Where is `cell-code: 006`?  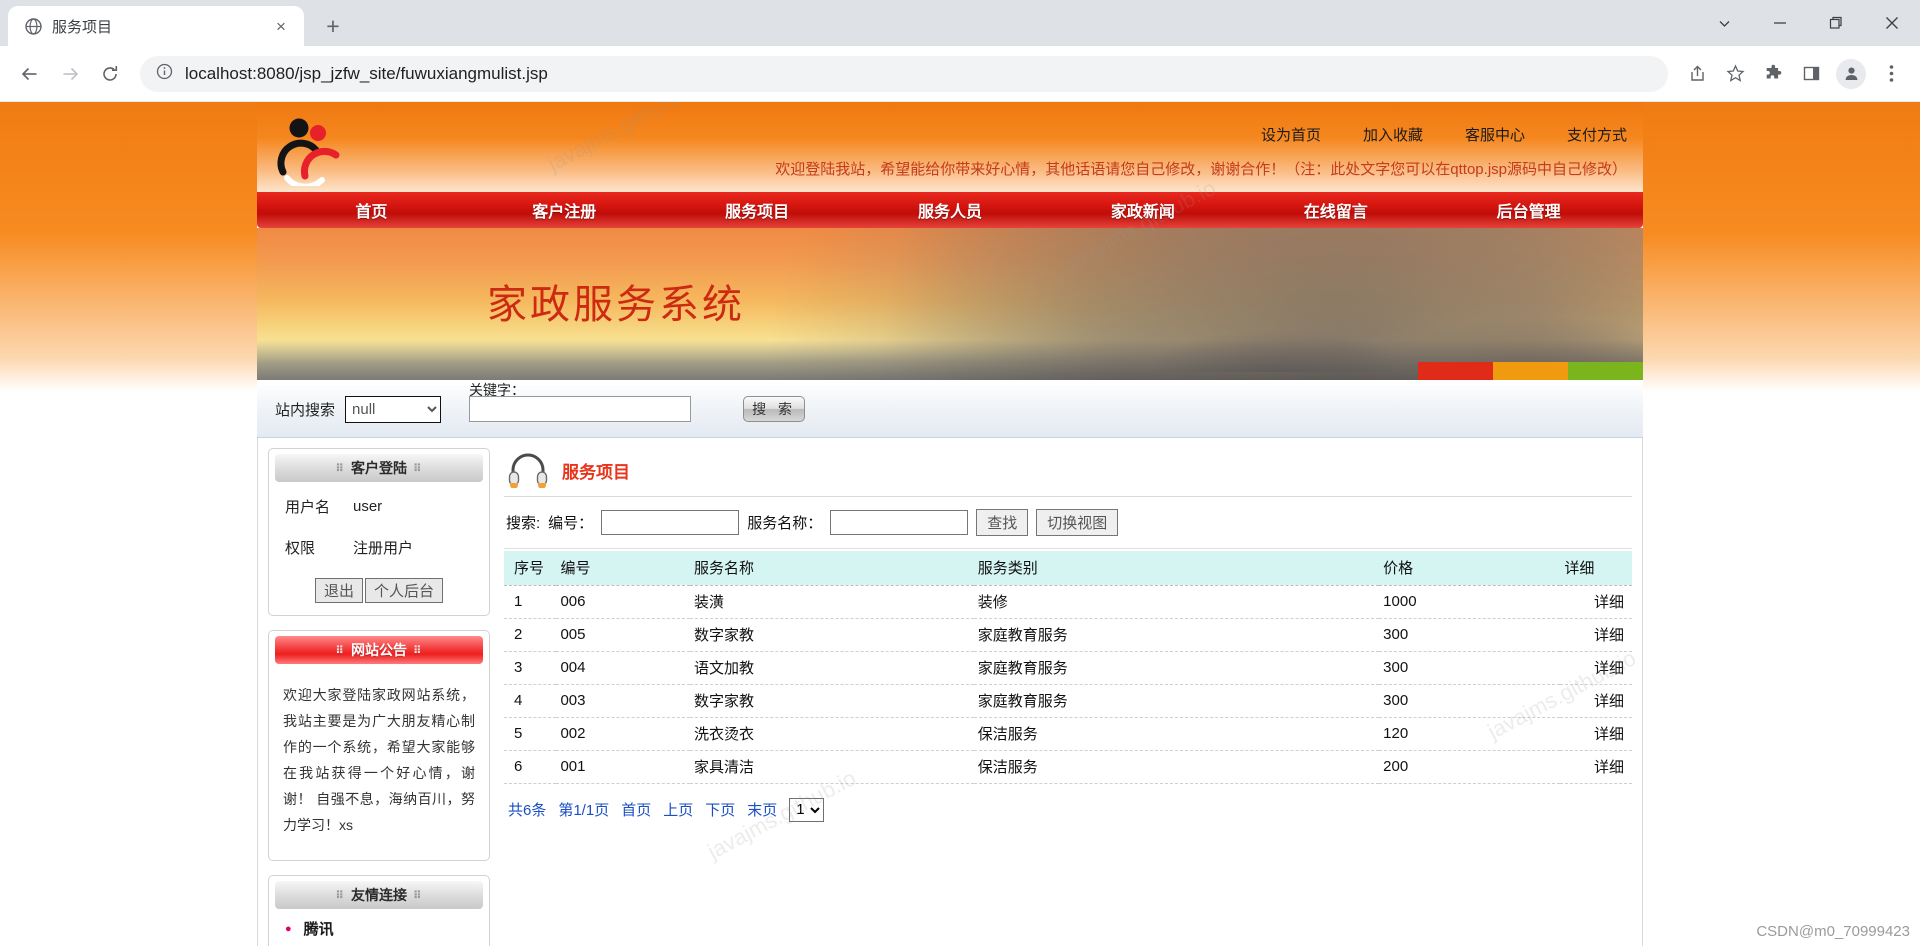 cell-code: 006 is located at coordinates (623, 602).